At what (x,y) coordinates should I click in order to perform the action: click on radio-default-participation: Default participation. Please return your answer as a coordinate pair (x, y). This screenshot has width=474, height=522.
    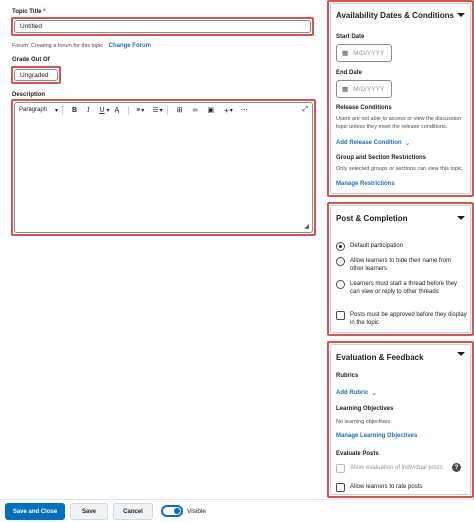
    Looking at the image, I should click on (369, 246).